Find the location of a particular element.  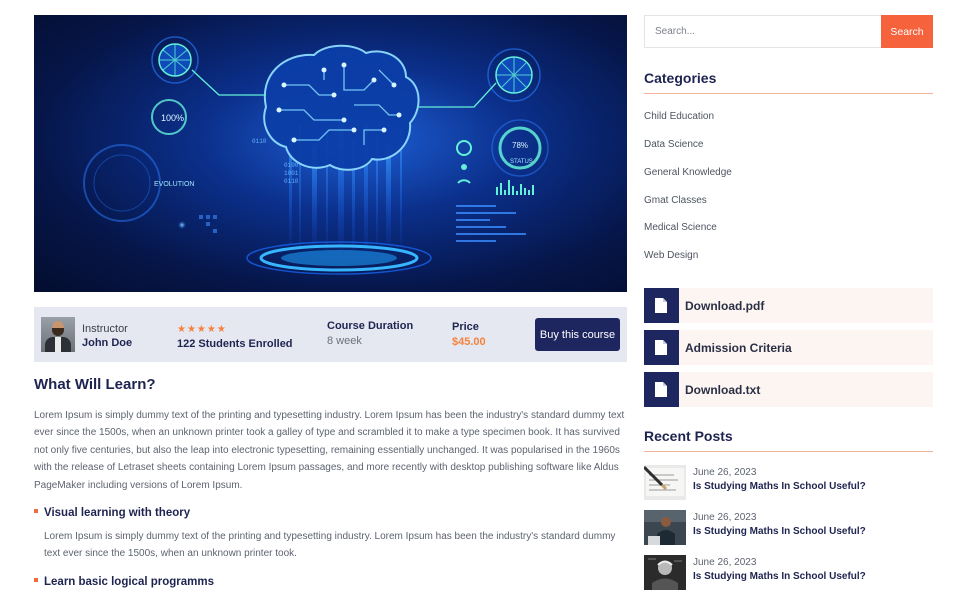

hero-evolution-text: EVOLUTION is located at coordinates (174, 184).